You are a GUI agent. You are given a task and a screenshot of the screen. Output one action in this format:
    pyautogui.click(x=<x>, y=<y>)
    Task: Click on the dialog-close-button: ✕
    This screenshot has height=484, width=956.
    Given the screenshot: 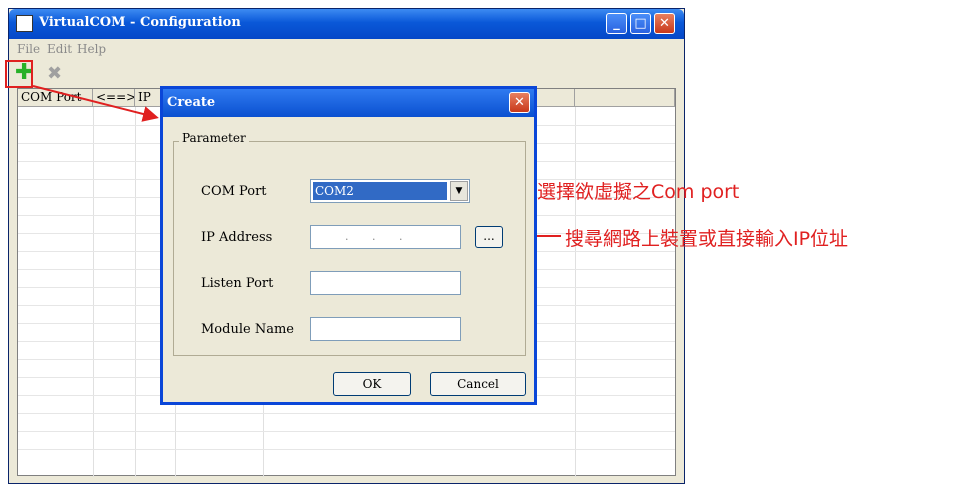 What is the action you would take?
    pyautogui.click(x=519, y=102)
    